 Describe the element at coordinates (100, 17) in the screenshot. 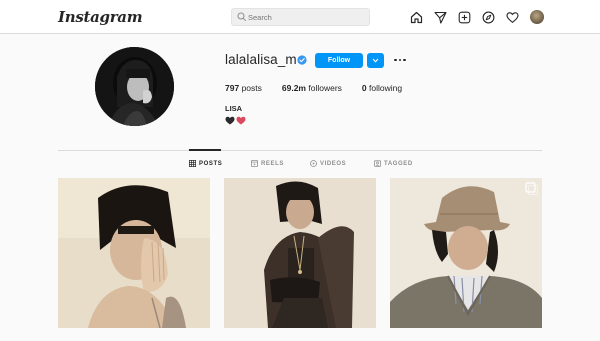

I see `instagram-logo: Instagram` at that location.